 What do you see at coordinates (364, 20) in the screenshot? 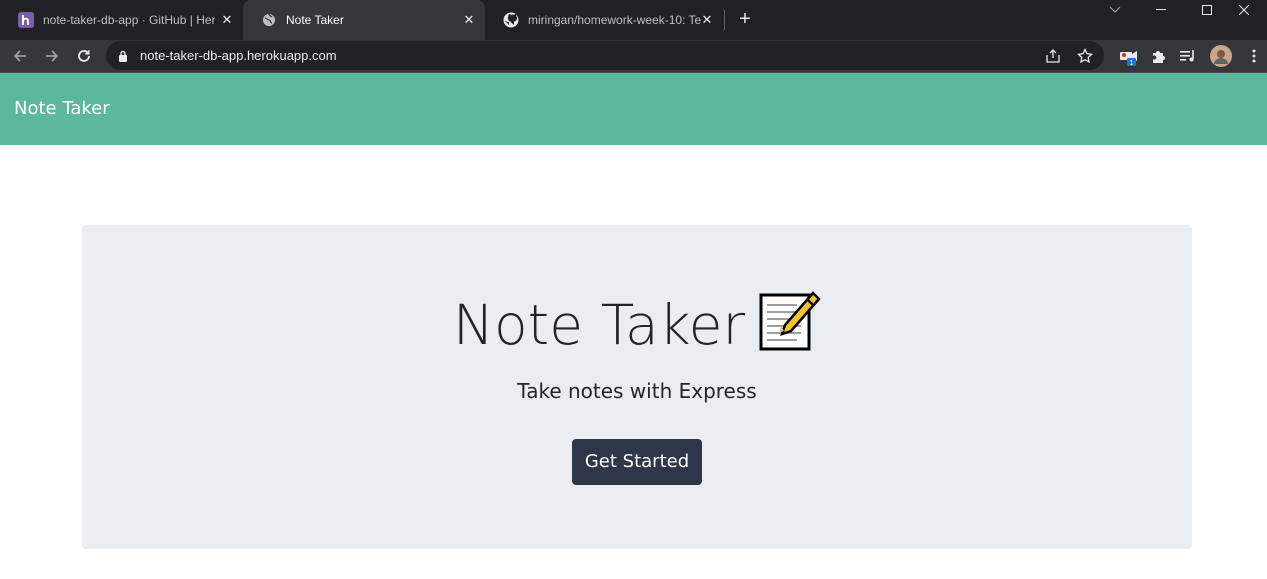
I see `tab-note-taker: Note Taker ✕` at bounding box center [364, 20].